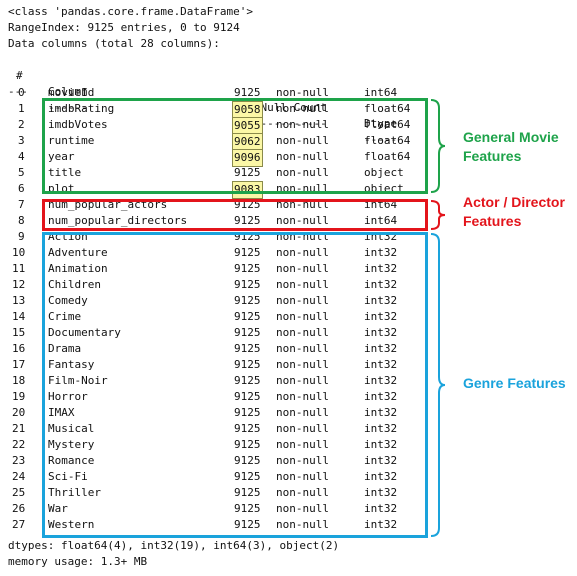 The width and height of the screenshot is (577, 576). Describe the element at coordinates (78, 561) in the screenshot. I see `memory-usage-line: memory usage: 1.3+ MB` at that location.